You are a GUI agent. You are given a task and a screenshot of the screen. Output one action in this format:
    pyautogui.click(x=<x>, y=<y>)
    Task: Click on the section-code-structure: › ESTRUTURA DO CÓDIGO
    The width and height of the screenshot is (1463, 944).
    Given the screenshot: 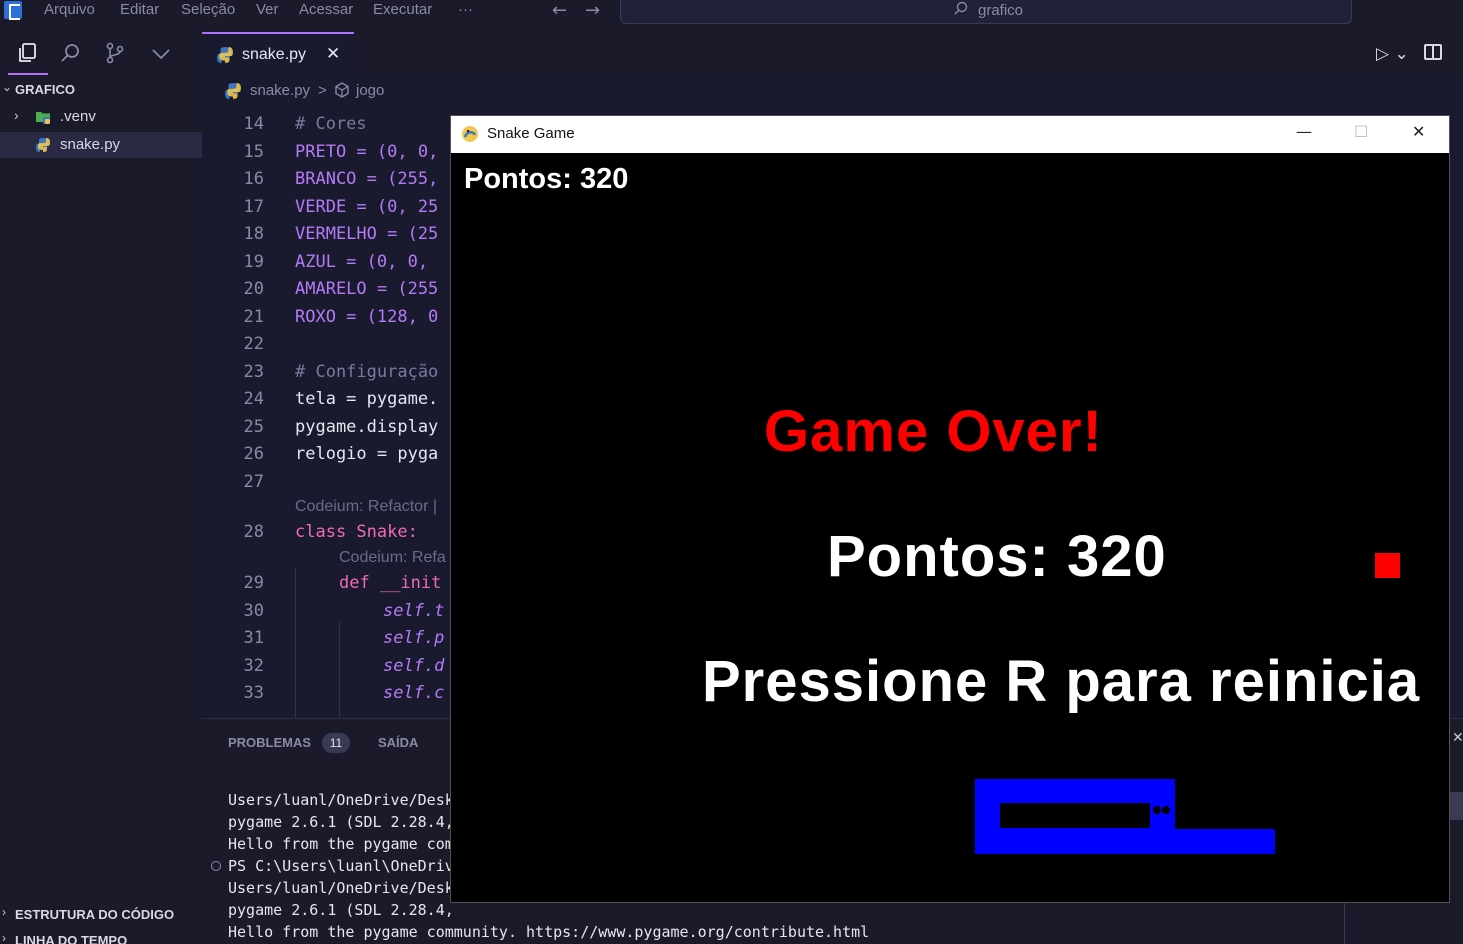 What is the action you would take?
    pyautogui.click(x=101, y=913)
    